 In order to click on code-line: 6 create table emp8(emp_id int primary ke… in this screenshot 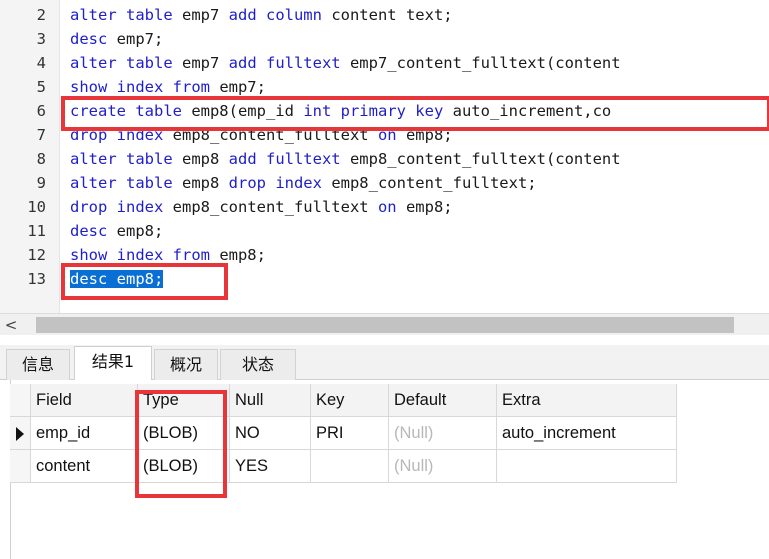, I will do `click(384, 111)`.